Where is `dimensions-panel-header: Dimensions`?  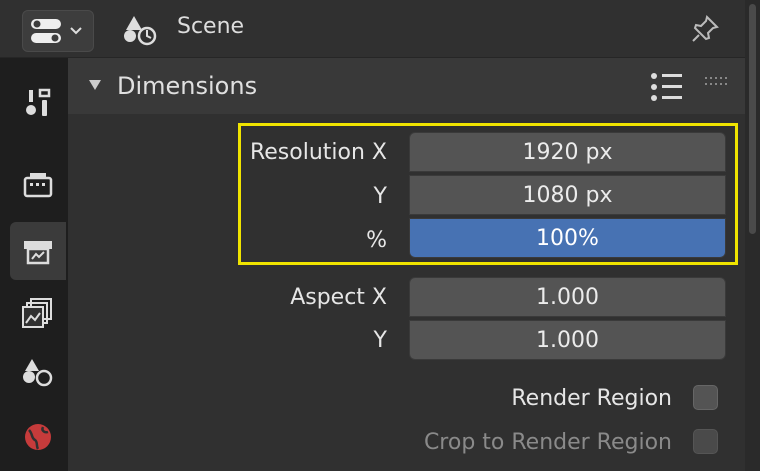
dimensions-panel-header: Dimensions is located at coordinates (406, 86).